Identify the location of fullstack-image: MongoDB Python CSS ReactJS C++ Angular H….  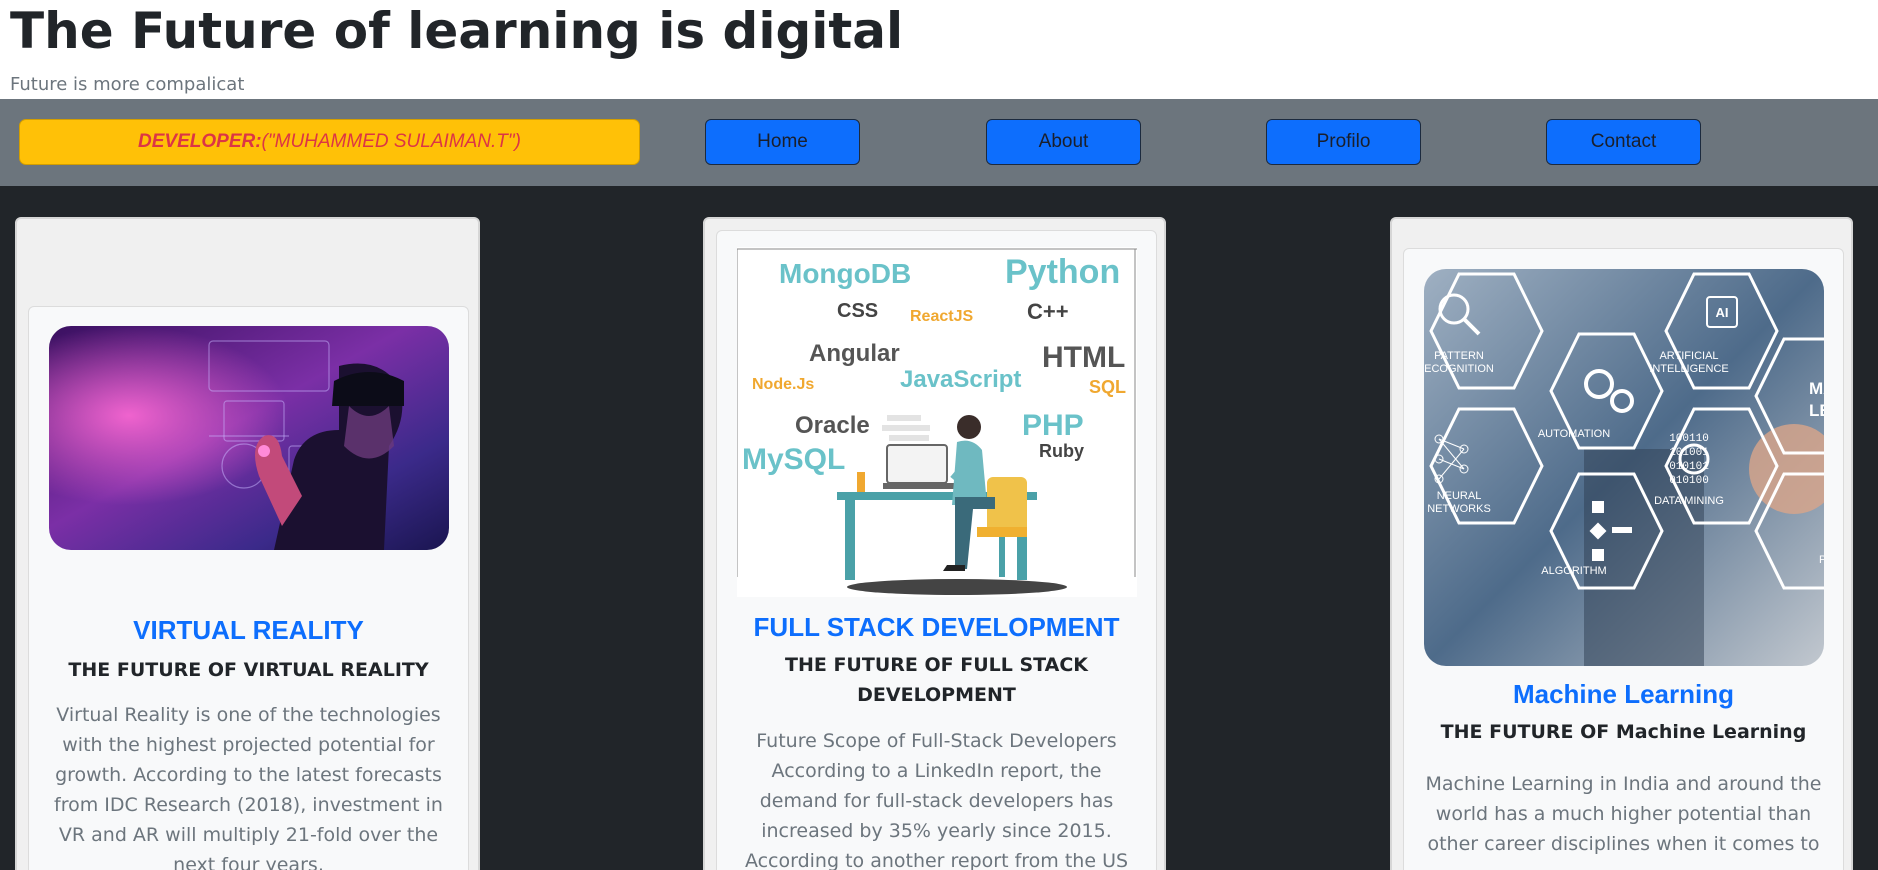
(936, 422).